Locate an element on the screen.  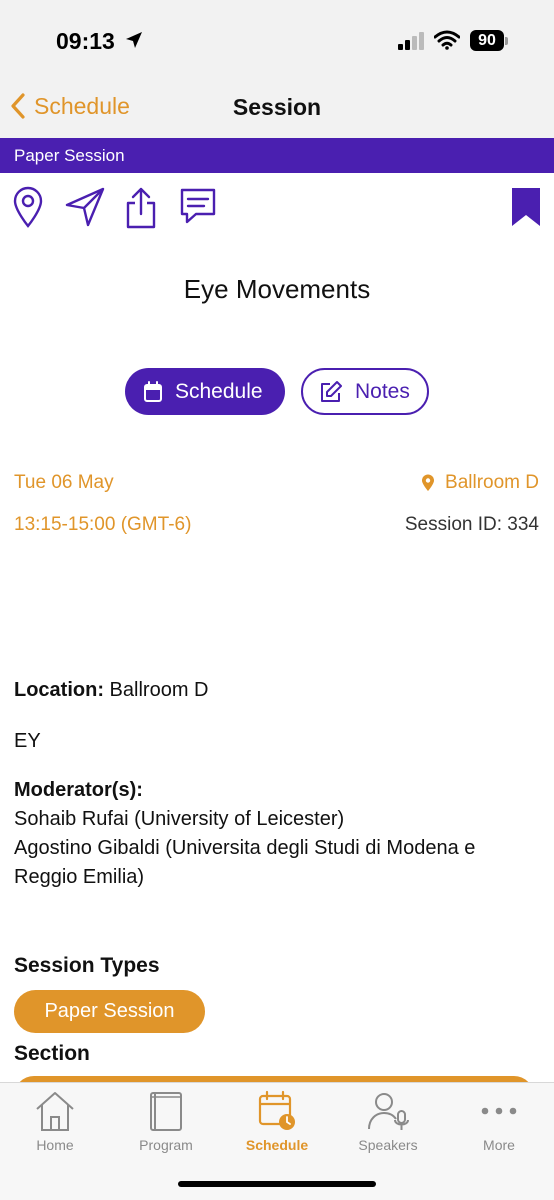
comment-icon is located at coordinates (198, 207).